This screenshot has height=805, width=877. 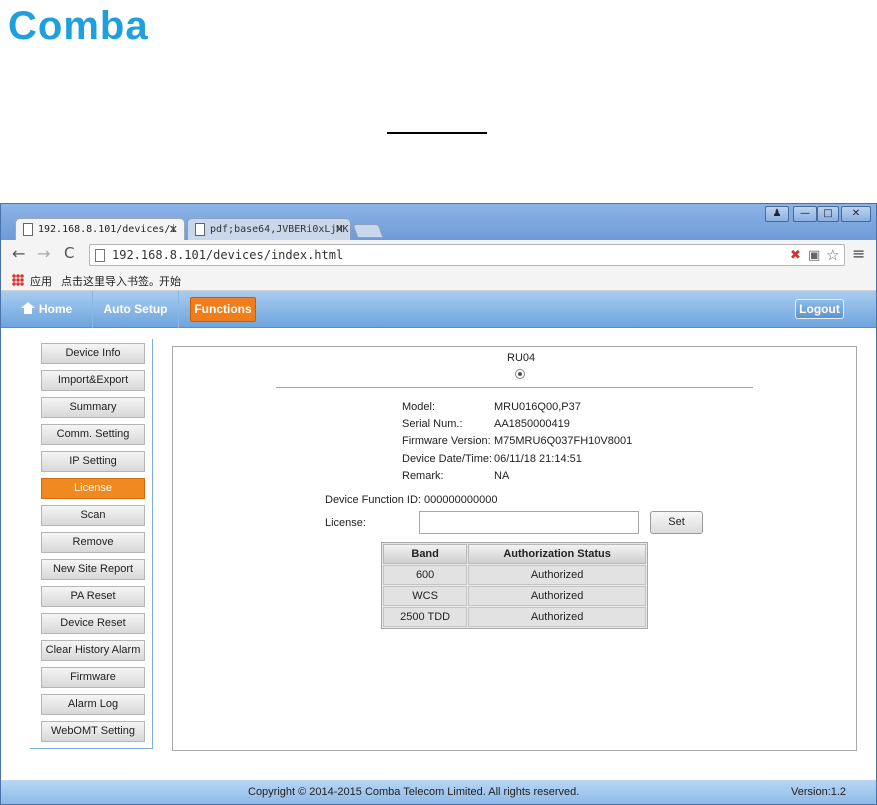 What do you see at coordinates (447, 459) in the screenshot?
I see `datetime-key: Device Date/Time:` at bounding box center [447, 459].